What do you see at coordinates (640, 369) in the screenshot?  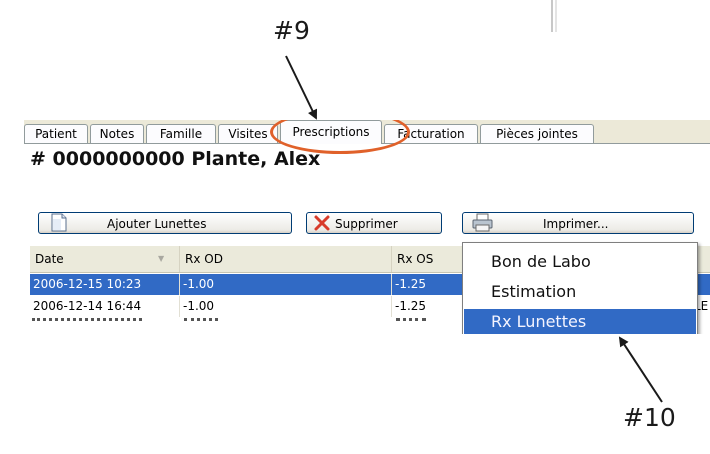 I see `arrow-to-rx-lunettes-item` at bounding box center [640, 369].